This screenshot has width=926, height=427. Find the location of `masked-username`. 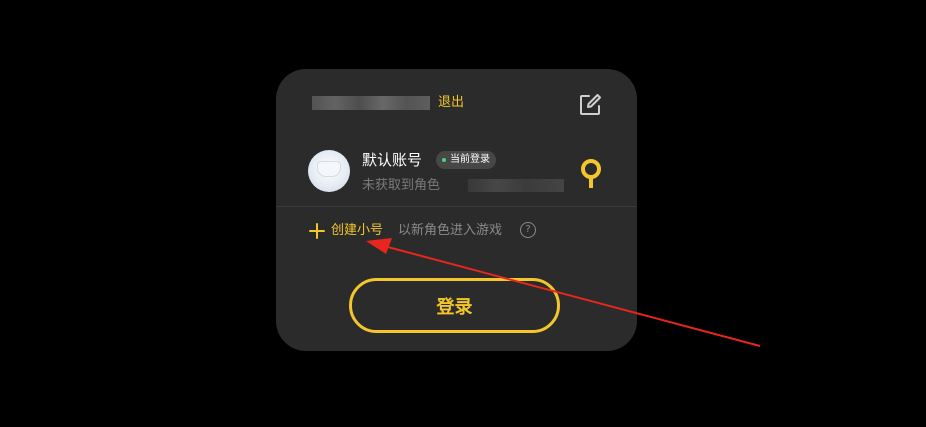

masked-username is located at coordinates (371, 103).